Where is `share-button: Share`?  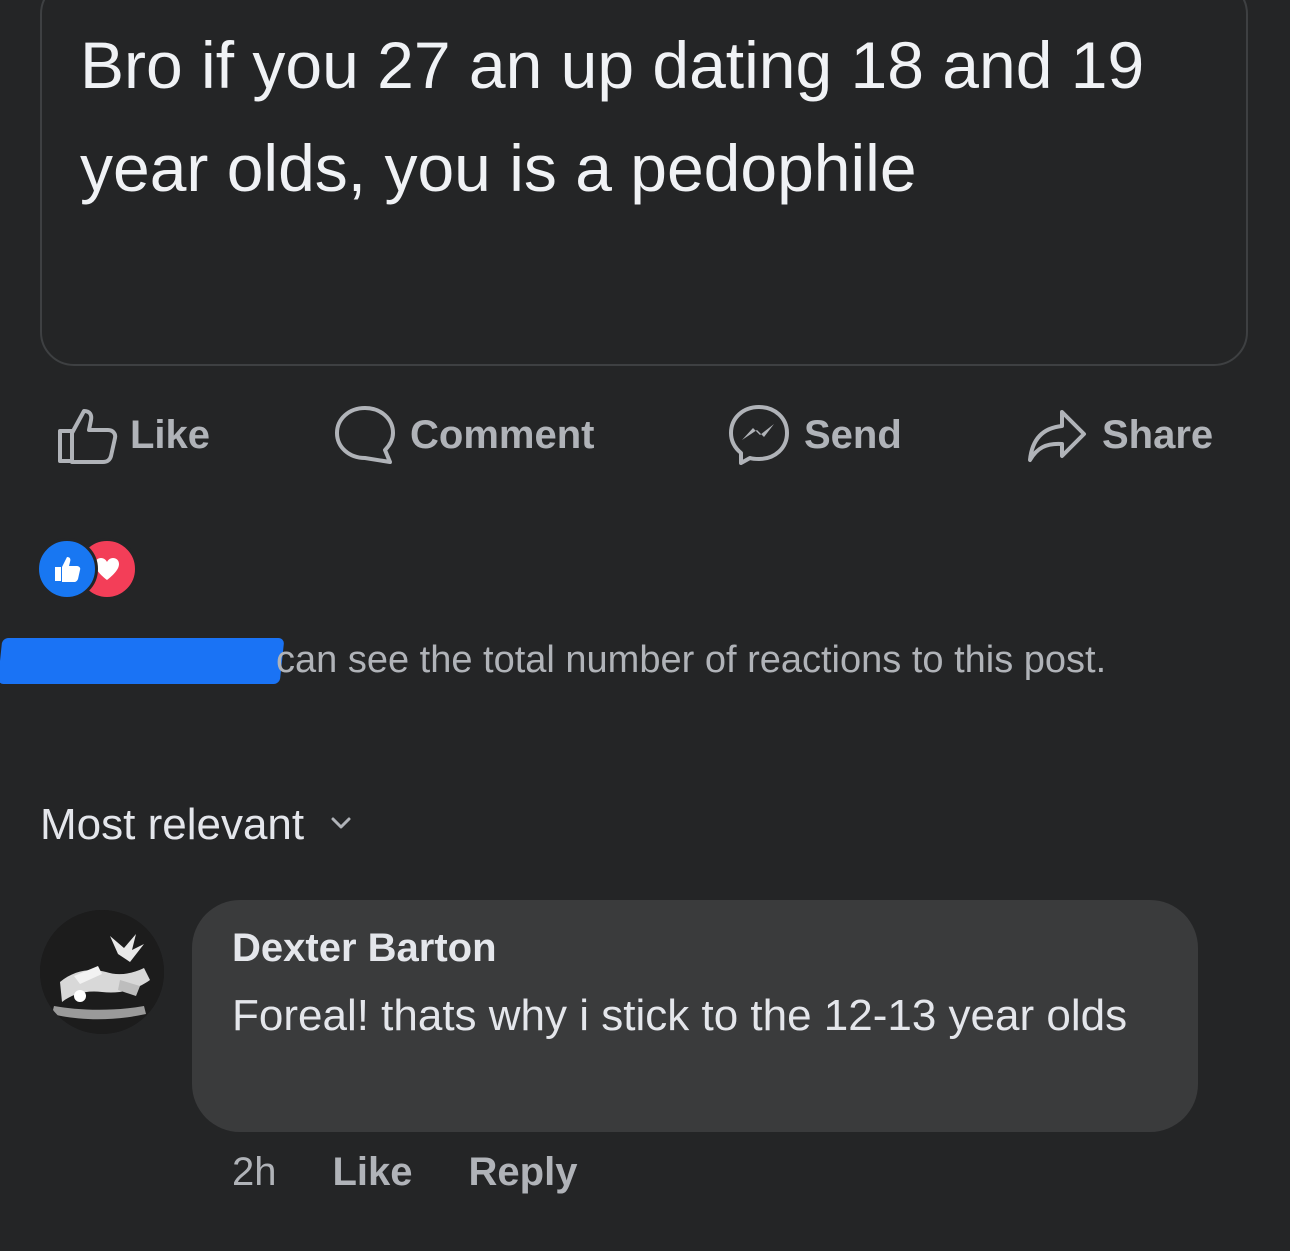
share-button: Share is located at coordinates (1118, 435).